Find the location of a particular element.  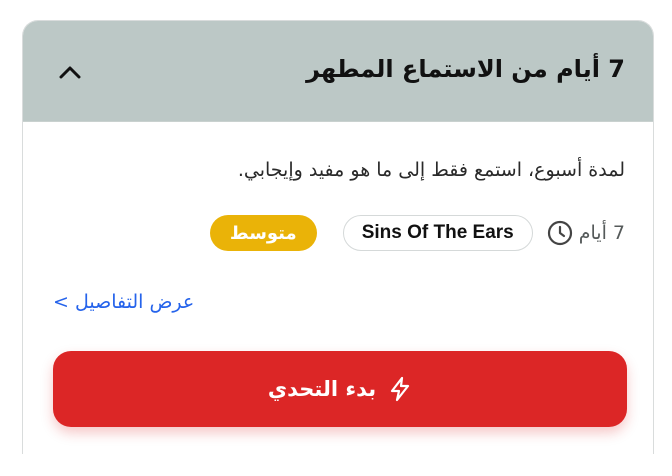

view-details-link: عرض التفاصيل > is located at coordinates (123, 302).